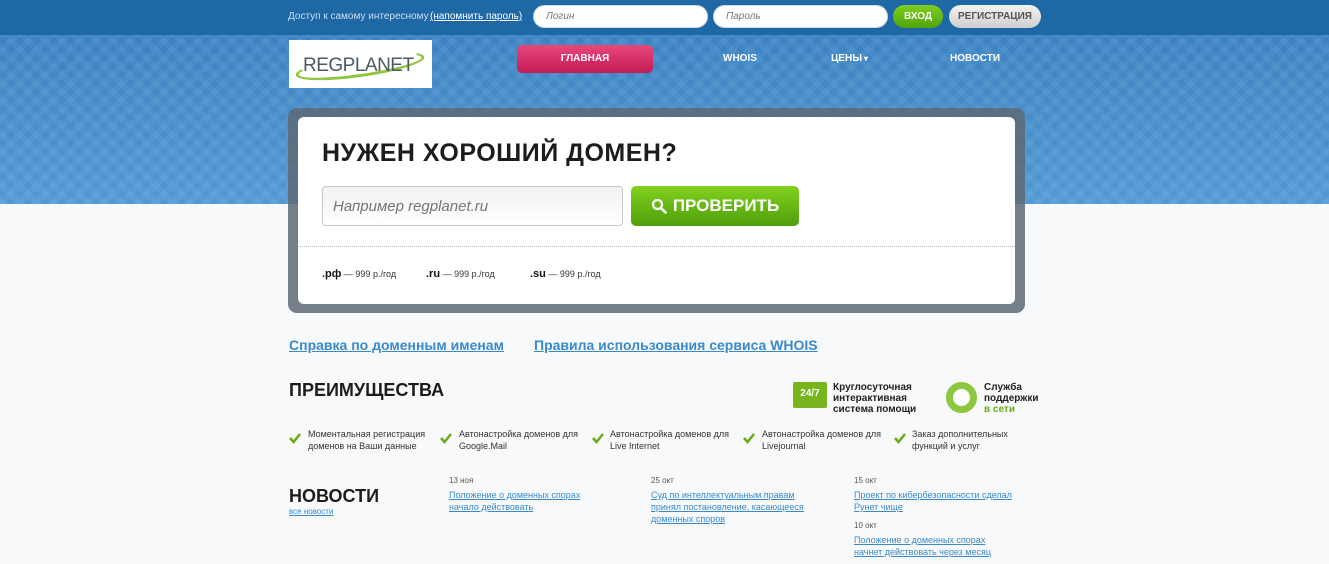  Describe the element at coordinates (332, 274) in the screenshot. I see `zone-label: .рф` at that location.